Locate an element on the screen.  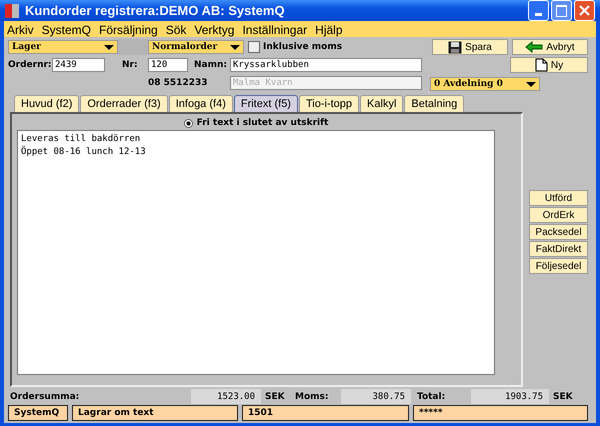
total-label: Total: is located at coordinates (431, 397).